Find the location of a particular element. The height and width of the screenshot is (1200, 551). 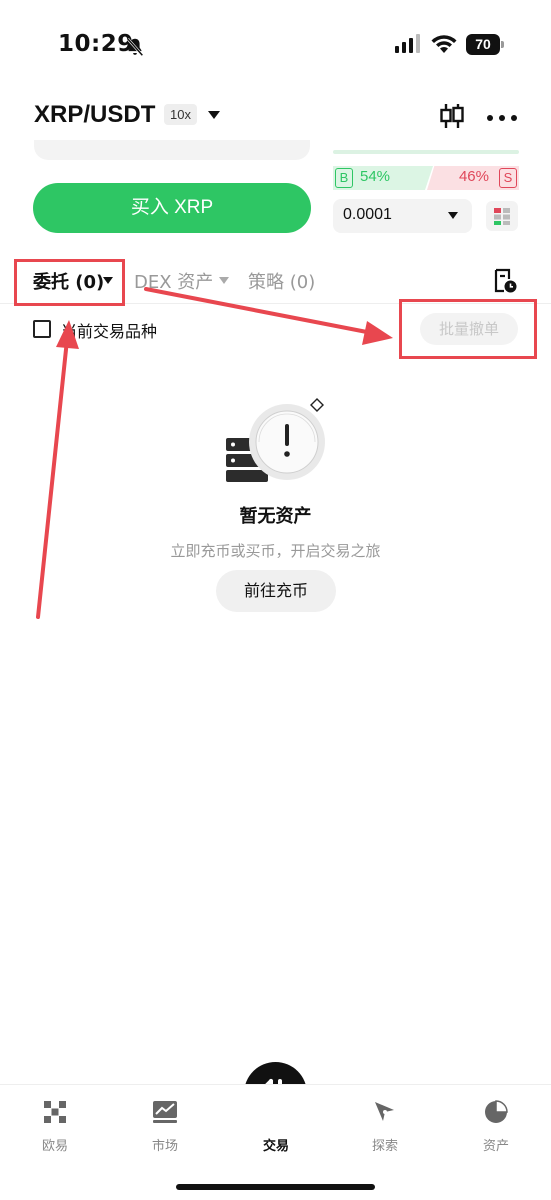

pair-title: XRP/USDT is located at coordinates (94, 115).